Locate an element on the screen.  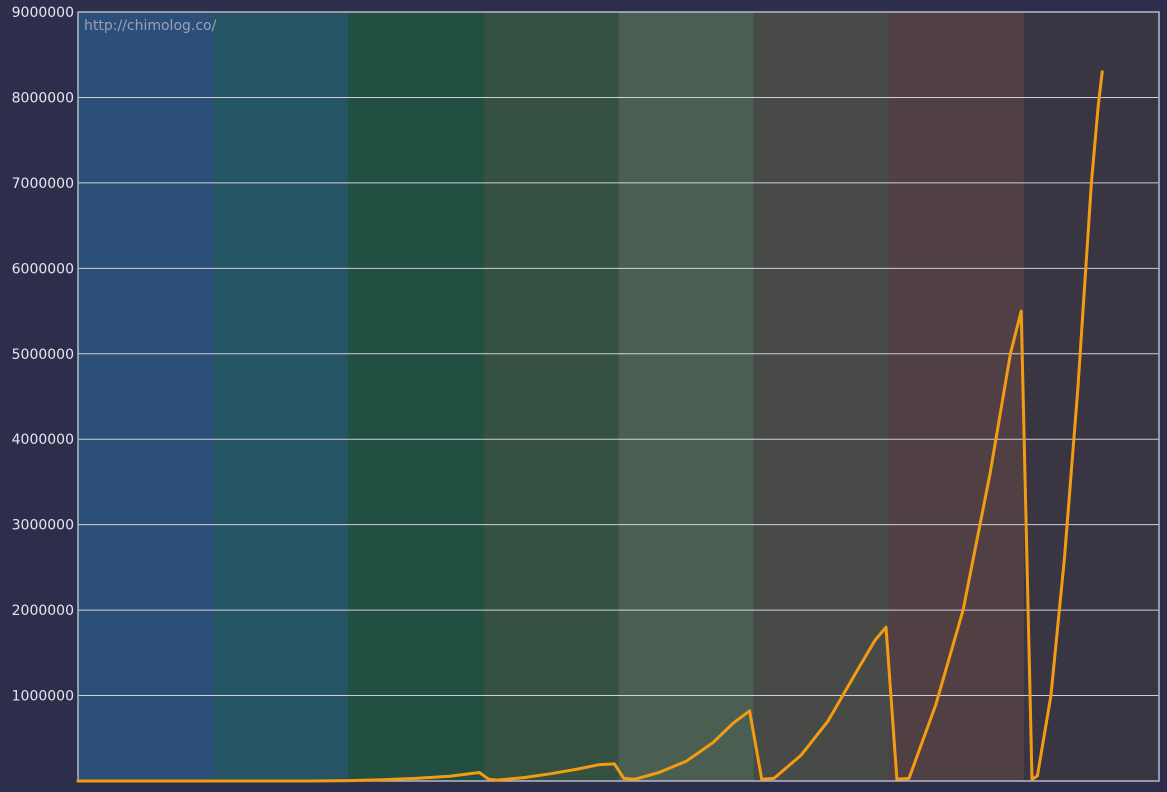
y-tick-label: 1000000 is located at coordinates (43, 697).